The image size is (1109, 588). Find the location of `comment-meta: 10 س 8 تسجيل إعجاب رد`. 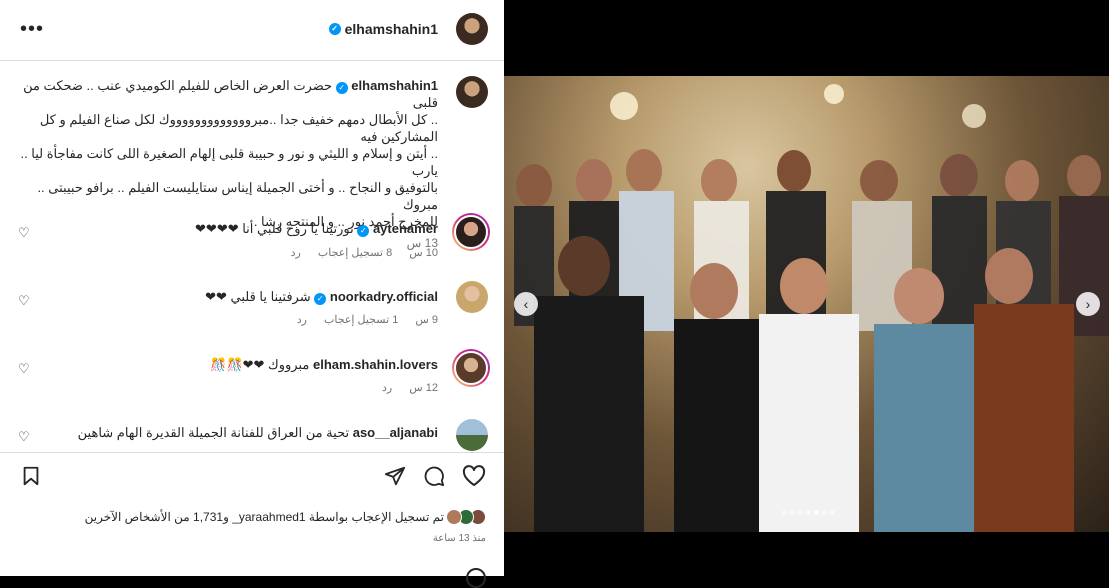

comment-meta: 10 س 8 تسجيل إعجاب رد is located at coordinates (357, 252).